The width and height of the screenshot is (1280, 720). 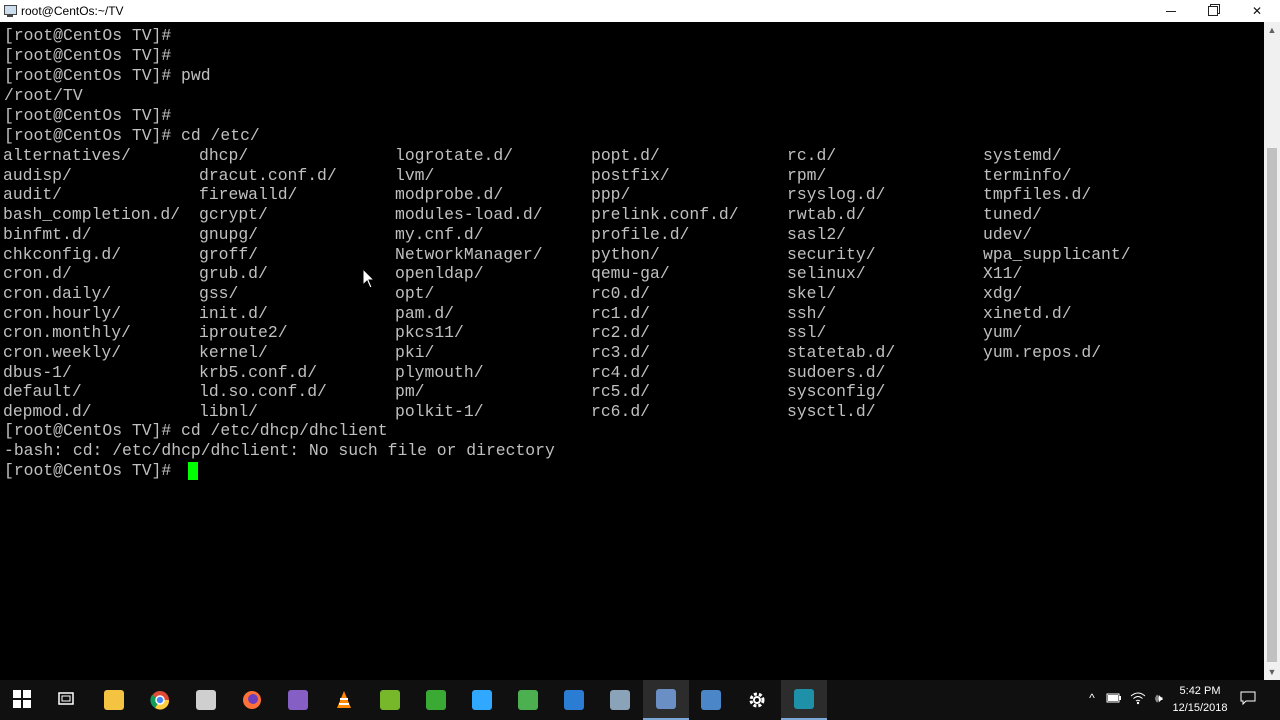 What do you see at coordinates (132, 135) in the screenshot?
I see `terminal-line: [root@CentOs TV]# cd /etc/` at bounding box center [132, 135].